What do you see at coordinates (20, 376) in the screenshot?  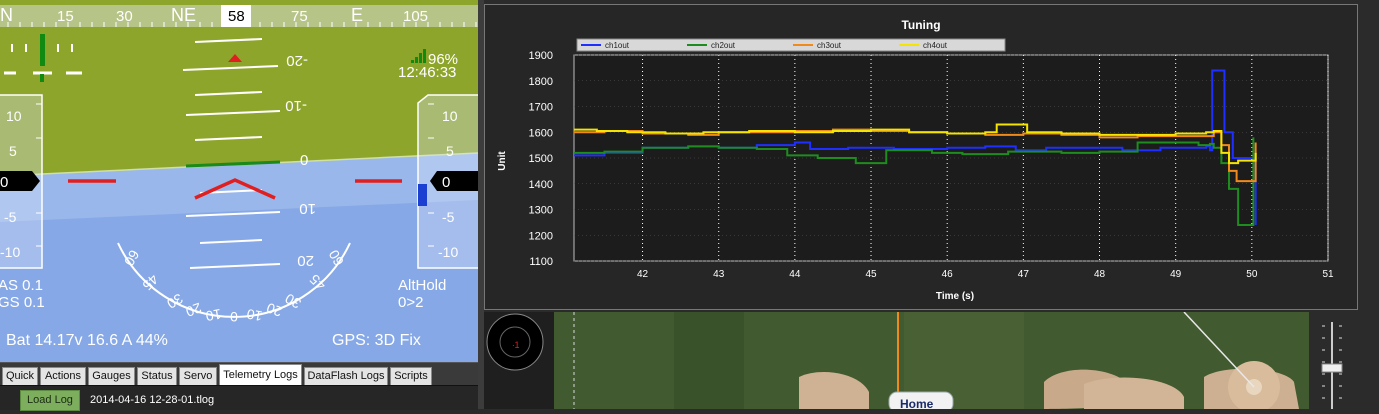 I see `tab-quick: Quick` at bounding box center [20, 376].